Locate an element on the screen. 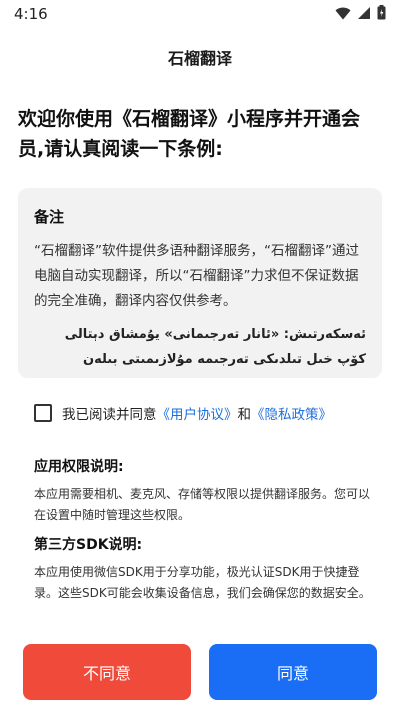  app-title: 石榴翻译 is located at coordinates (199, 58).